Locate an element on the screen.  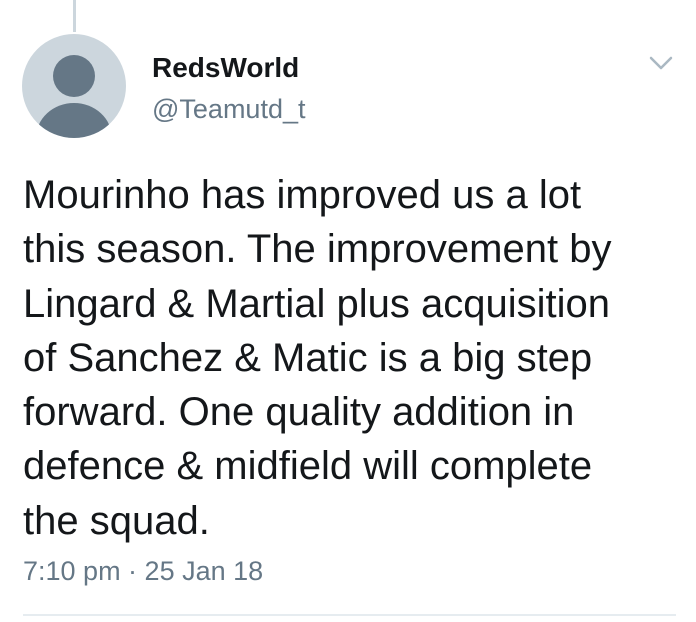
tweet-timestamp: 7:10 pm · 25 Jan 18 is located at coordinates (143, 571).